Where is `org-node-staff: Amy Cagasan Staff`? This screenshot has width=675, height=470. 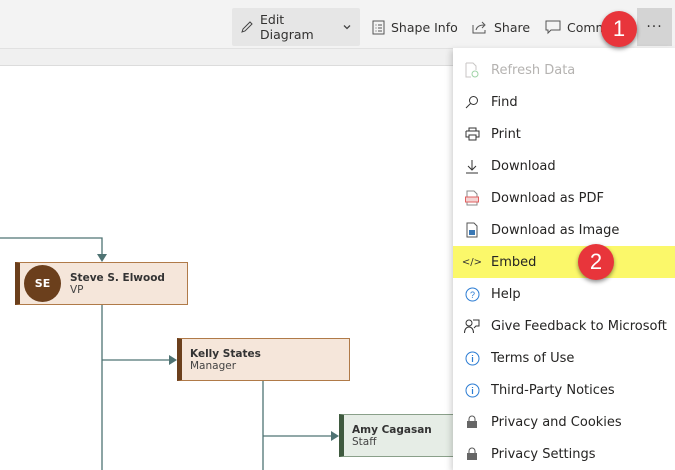
org-node-staff: Amy Cagasan Staff is located at coordinates (404, 435).